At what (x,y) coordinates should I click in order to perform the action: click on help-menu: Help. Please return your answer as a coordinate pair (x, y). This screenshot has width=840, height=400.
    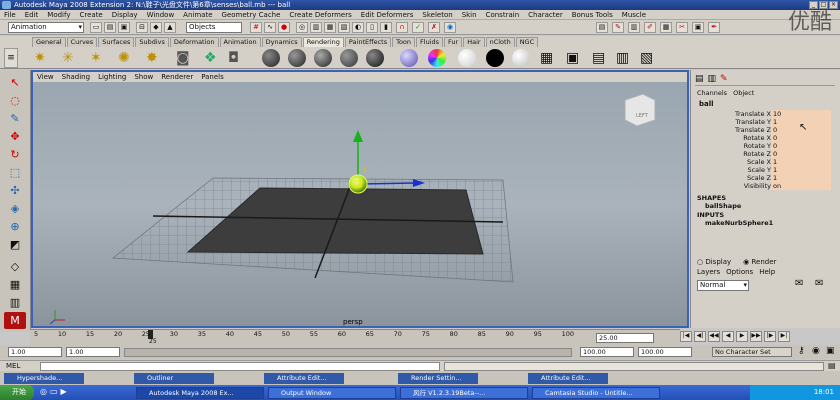
    Looking at the image, I should click on (767, 272).